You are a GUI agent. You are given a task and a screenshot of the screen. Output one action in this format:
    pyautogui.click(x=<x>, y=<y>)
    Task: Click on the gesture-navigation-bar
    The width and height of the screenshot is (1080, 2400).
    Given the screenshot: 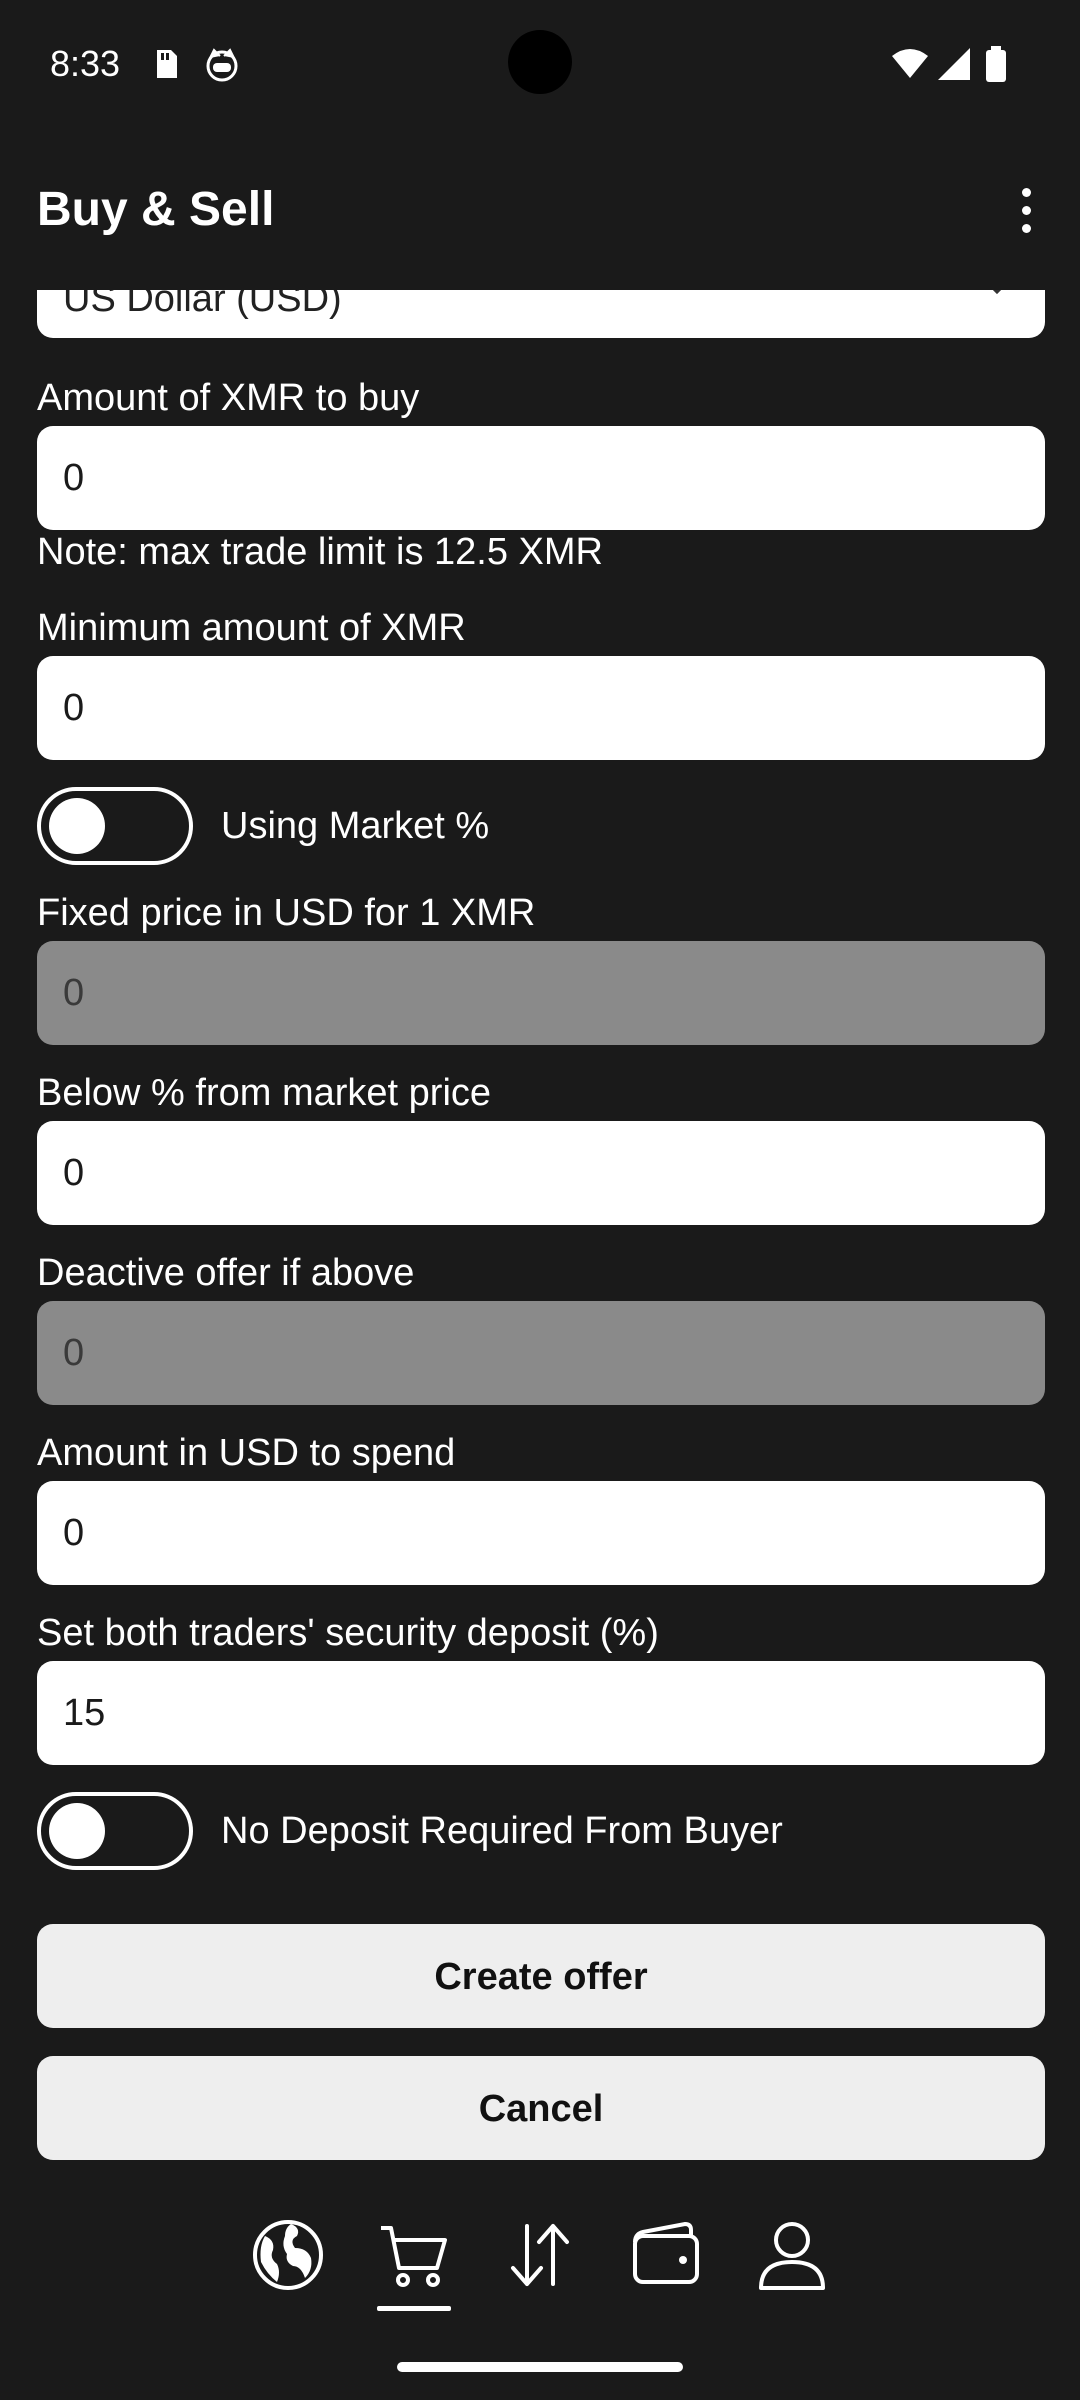 What is the action you would take?
    pyautogui.click(x=540, y=2367)
    